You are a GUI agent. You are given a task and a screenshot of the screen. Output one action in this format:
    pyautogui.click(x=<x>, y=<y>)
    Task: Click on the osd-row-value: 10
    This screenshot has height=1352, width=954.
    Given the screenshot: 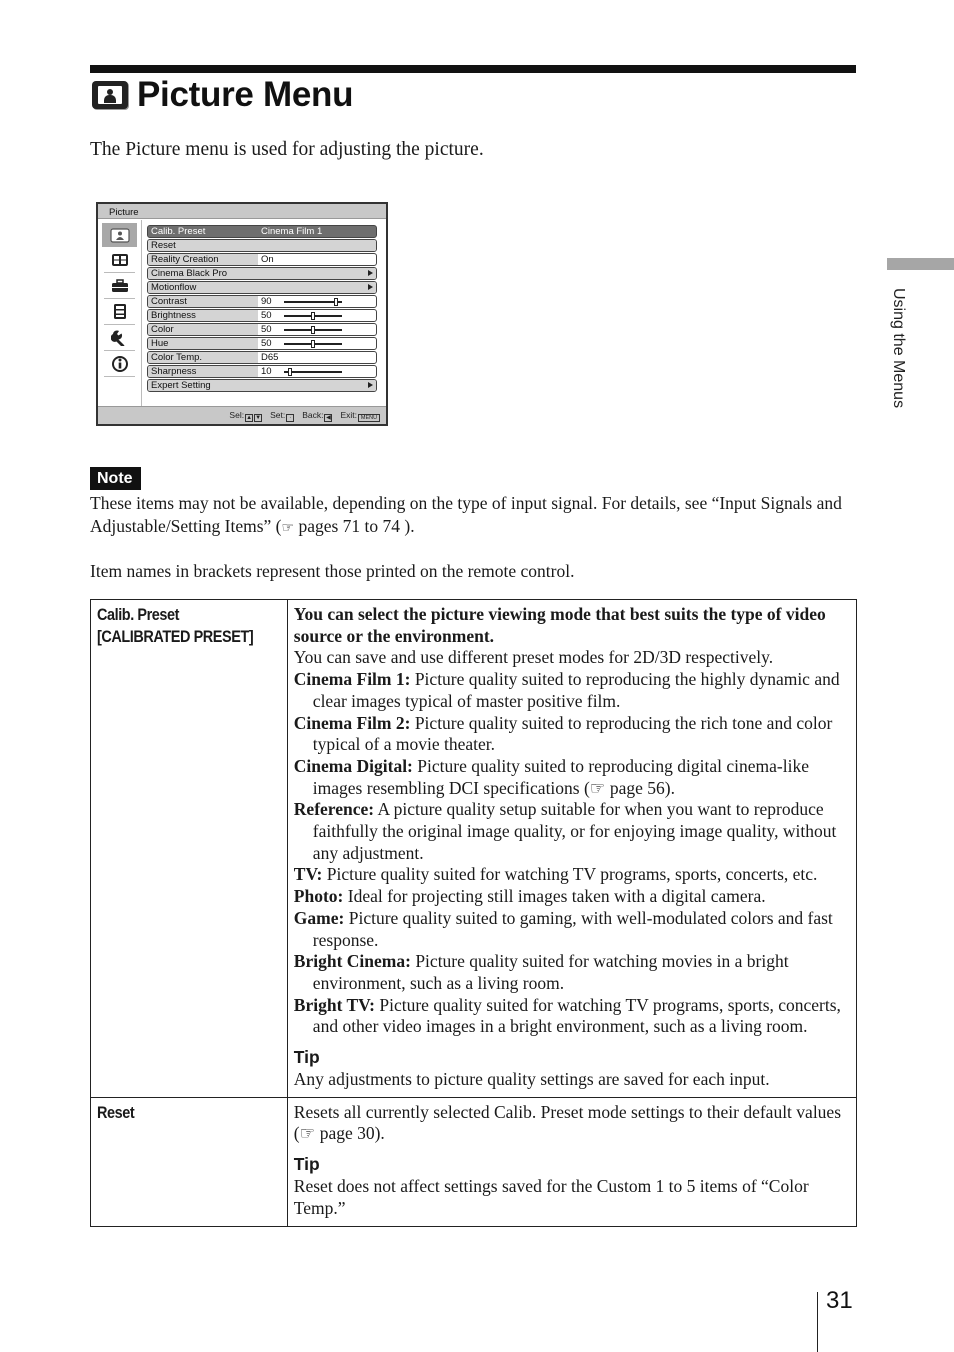 What is the action you would take?
    pyautogui.click(x=266, y=371)
    